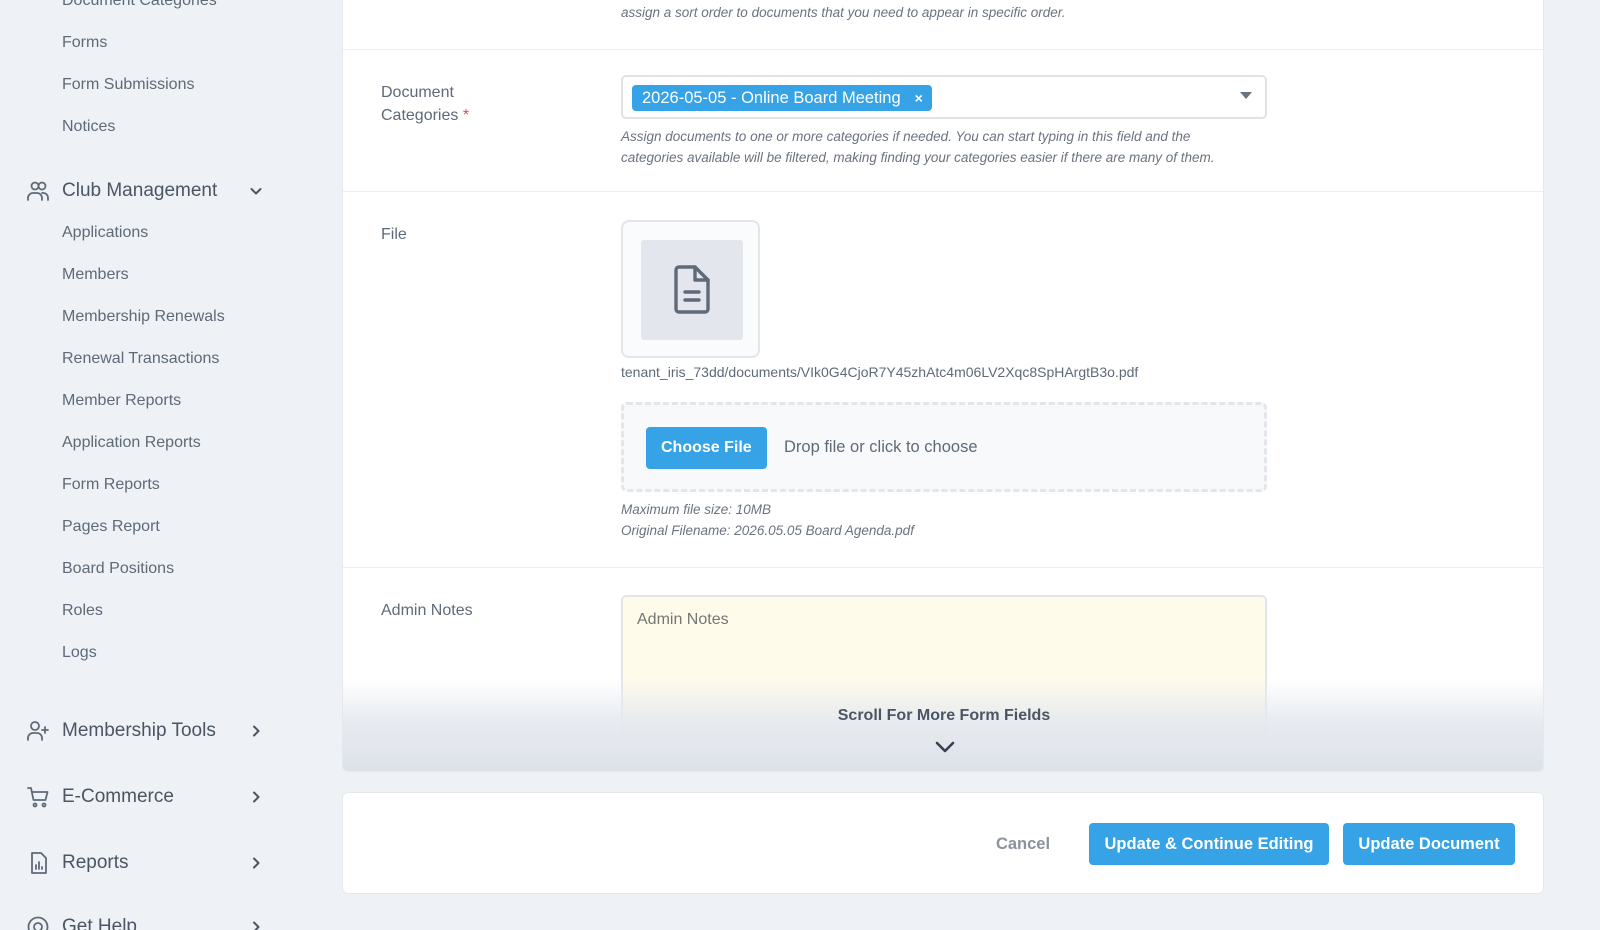 The width and height of the screenshot is (1600, 930). What do you see at coordinates (771, 97) in the screenshot?
I see `chip-label: 2026-05-05 - Online Board Meeting` at bounding box center [771, 97].